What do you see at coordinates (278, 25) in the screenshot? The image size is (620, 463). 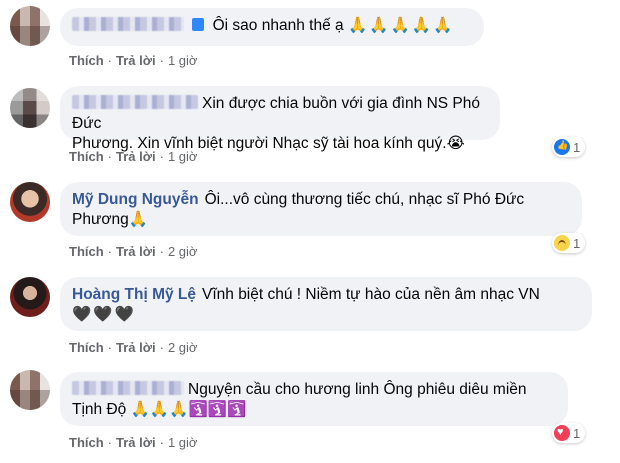 I see `comment-text: Ôi sao nhanh thế ạ` at bounding box center [278, 25].